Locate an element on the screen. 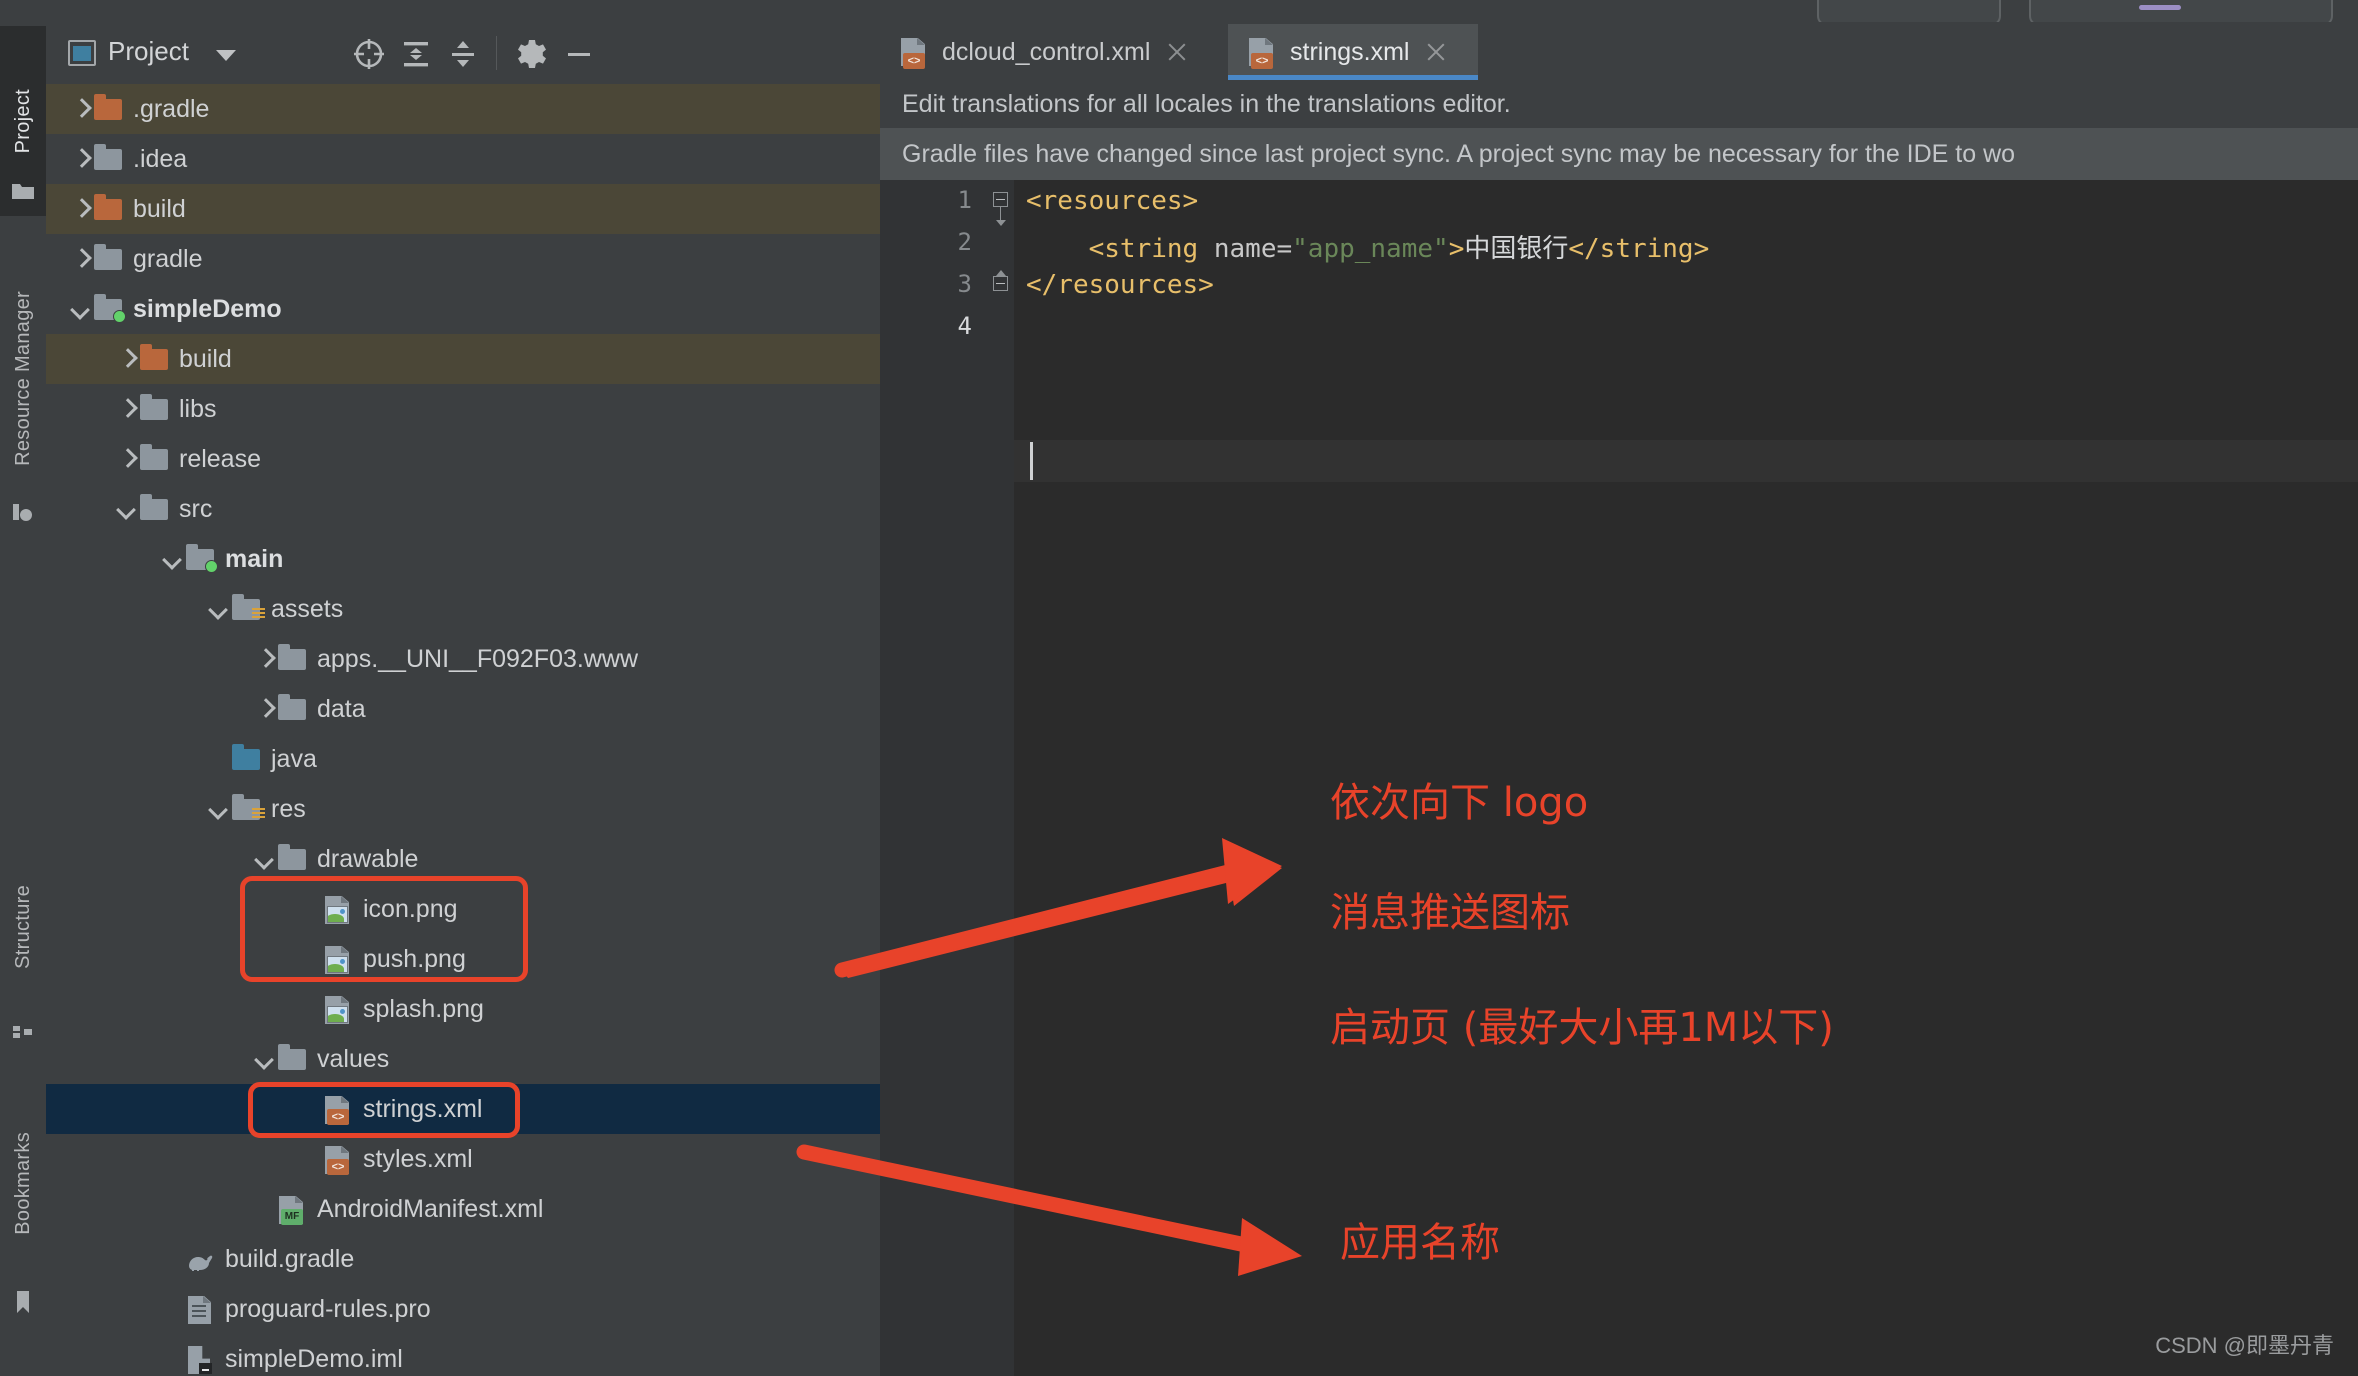  fold-region-start-icon is located at coordinates (1000, 199).